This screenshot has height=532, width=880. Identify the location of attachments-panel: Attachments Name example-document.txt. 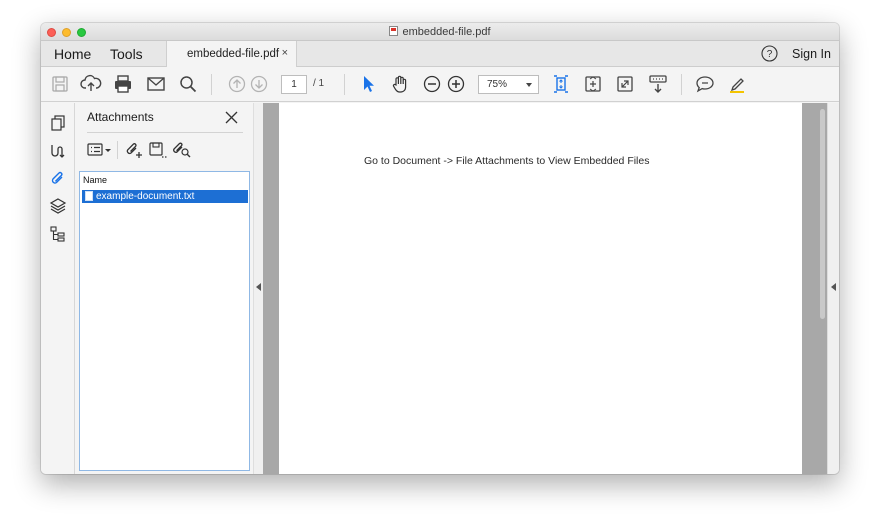
(164, 288).